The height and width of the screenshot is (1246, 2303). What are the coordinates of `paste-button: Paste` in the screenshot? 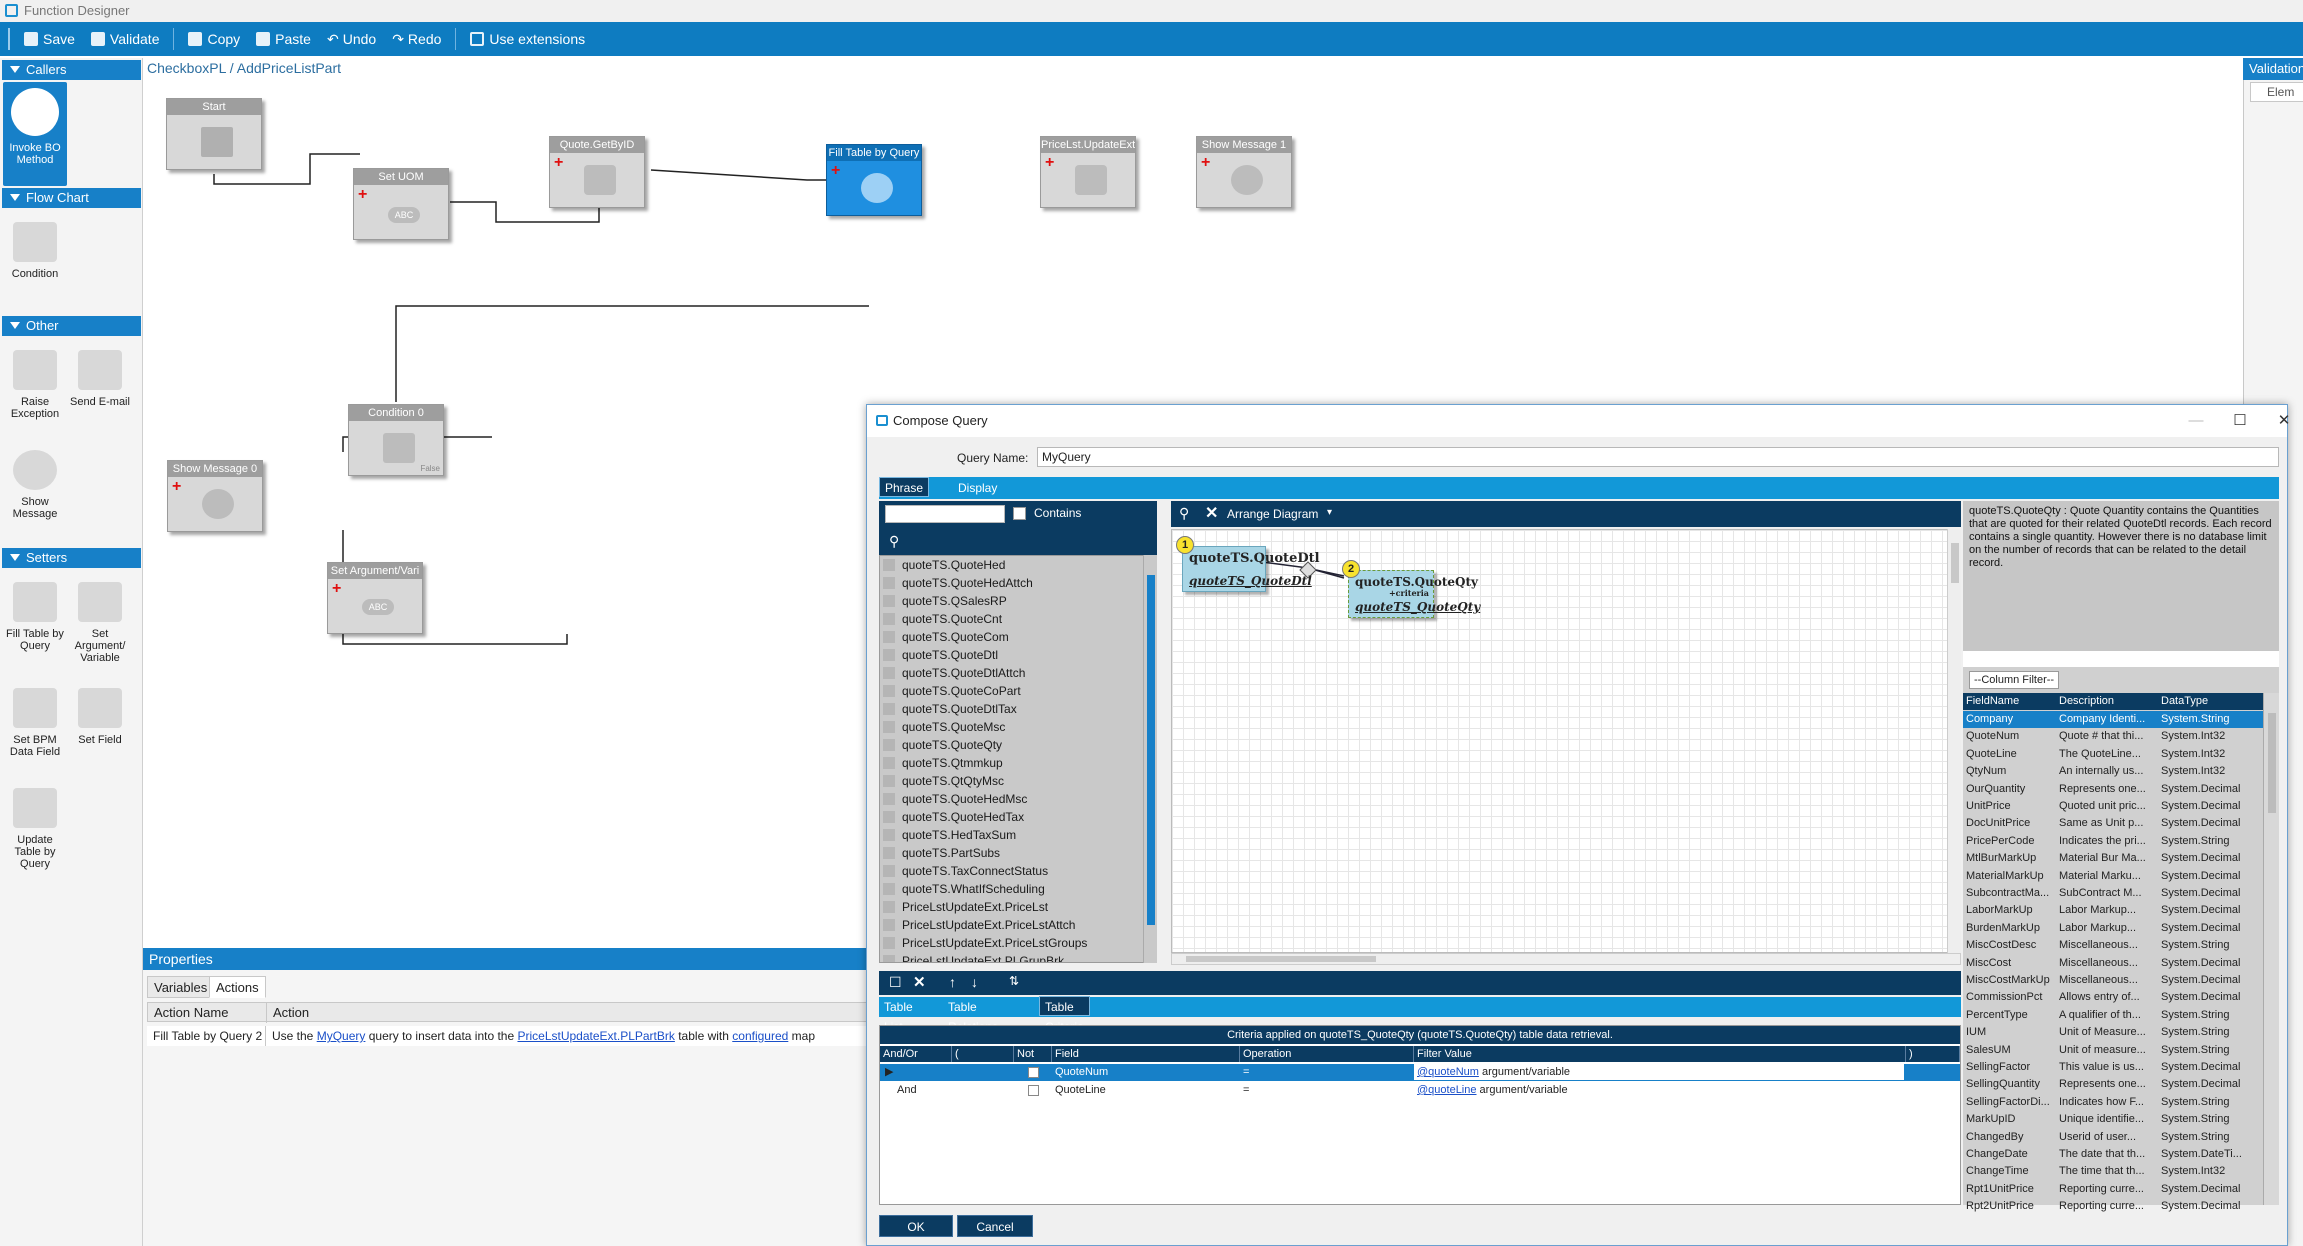 It's located at (283, 39).